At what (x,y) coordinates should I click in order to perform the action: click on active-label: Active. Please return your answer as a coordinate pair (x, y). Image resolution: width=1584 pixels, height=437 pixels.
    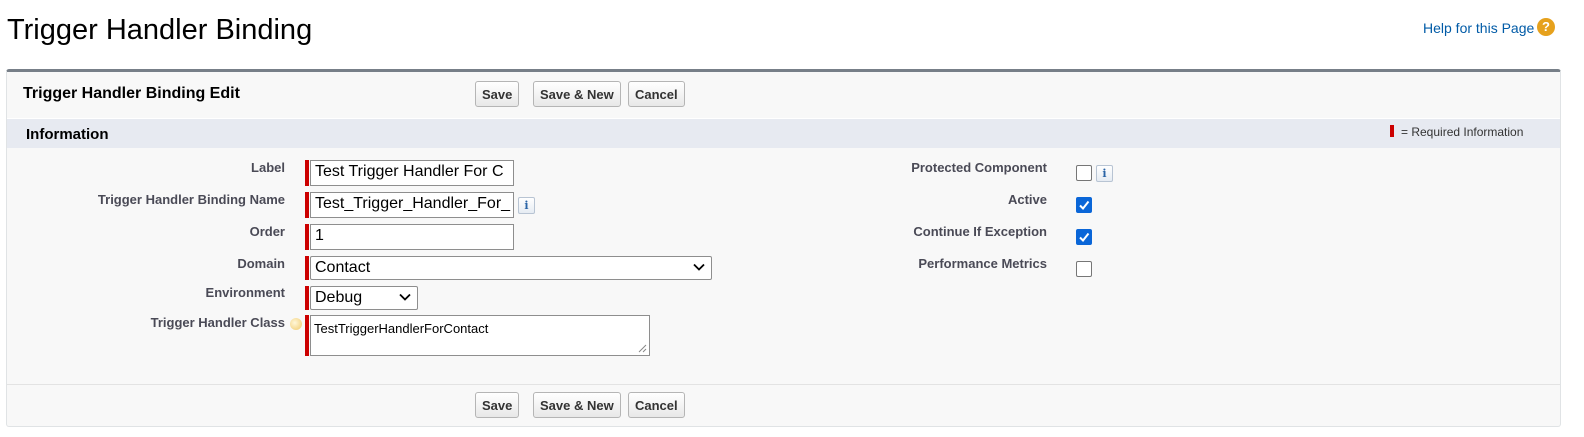
    Looking at the image, I should click on (1027, 199).